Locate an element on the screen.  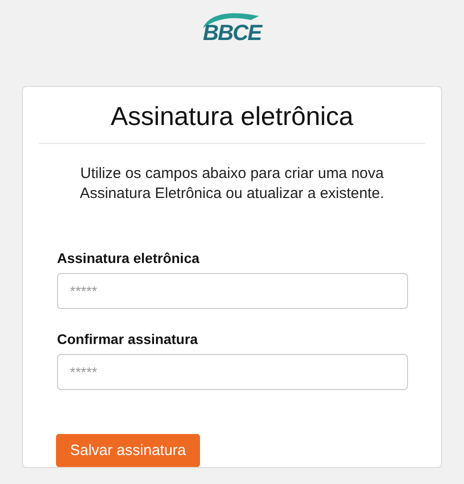
field-label: Confirmar assinatura is located at coordinates (128, 339).